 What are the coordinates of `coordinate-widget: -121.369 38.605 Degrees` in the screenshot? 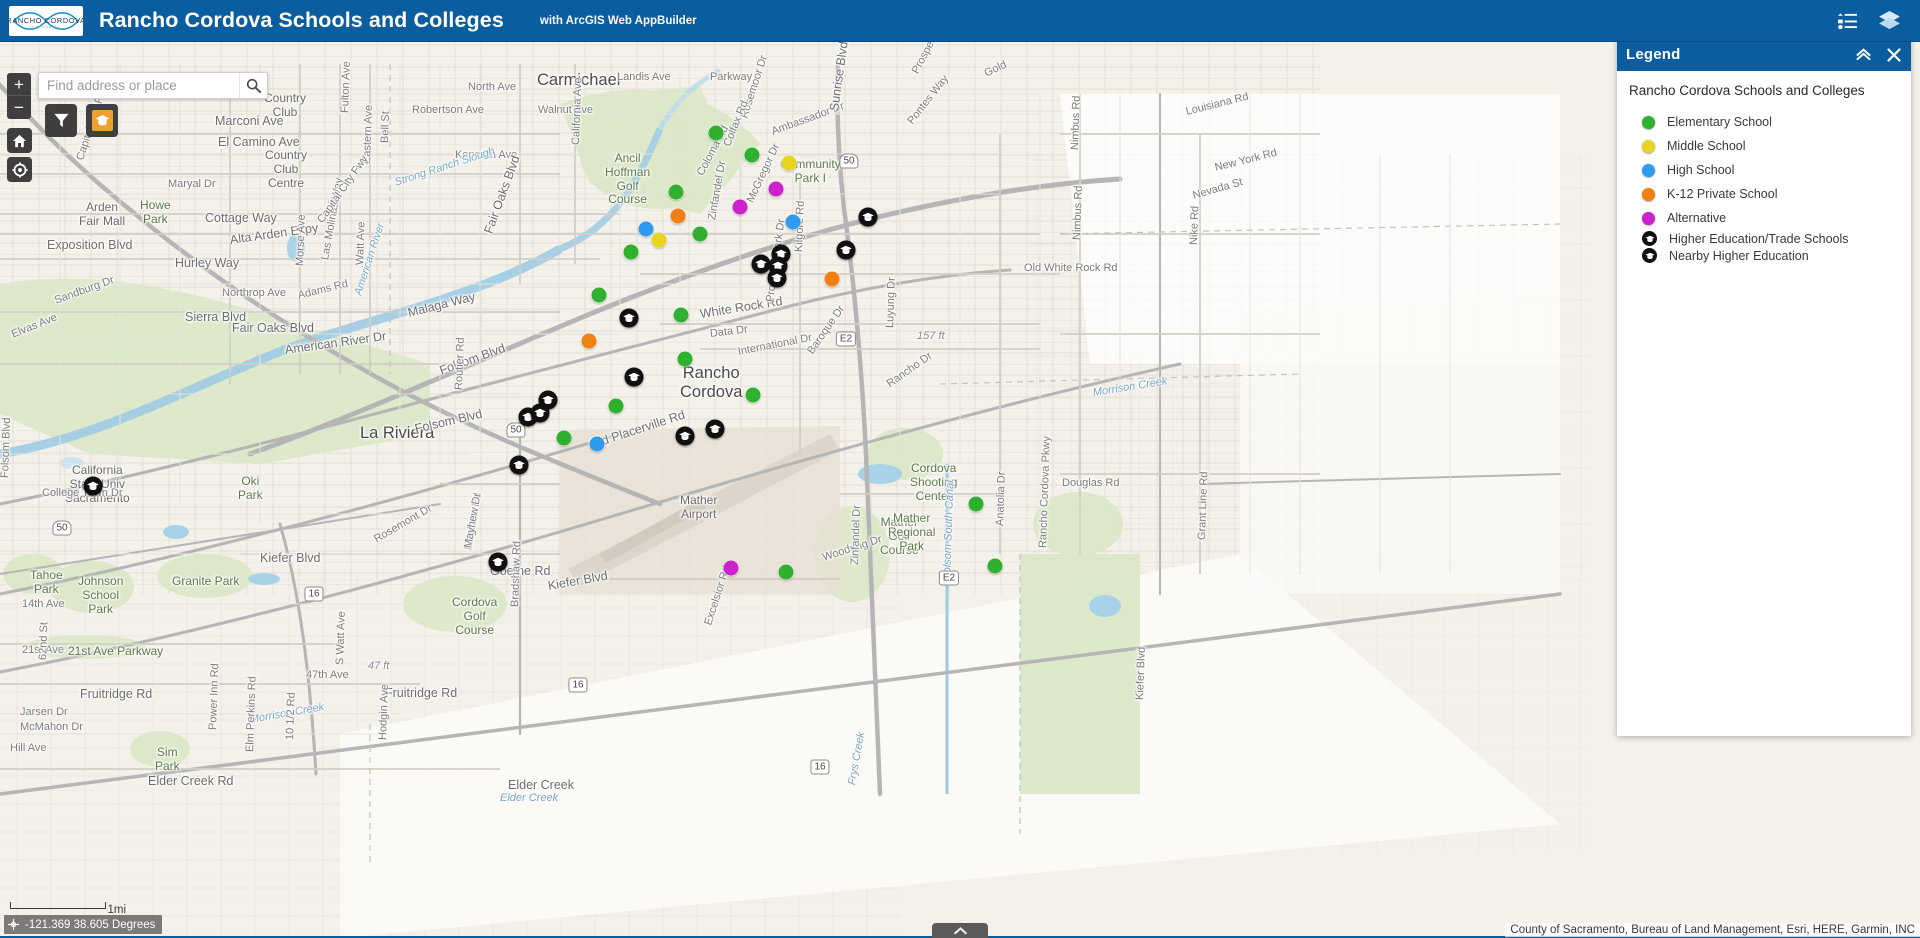 It's located at (83, 924).